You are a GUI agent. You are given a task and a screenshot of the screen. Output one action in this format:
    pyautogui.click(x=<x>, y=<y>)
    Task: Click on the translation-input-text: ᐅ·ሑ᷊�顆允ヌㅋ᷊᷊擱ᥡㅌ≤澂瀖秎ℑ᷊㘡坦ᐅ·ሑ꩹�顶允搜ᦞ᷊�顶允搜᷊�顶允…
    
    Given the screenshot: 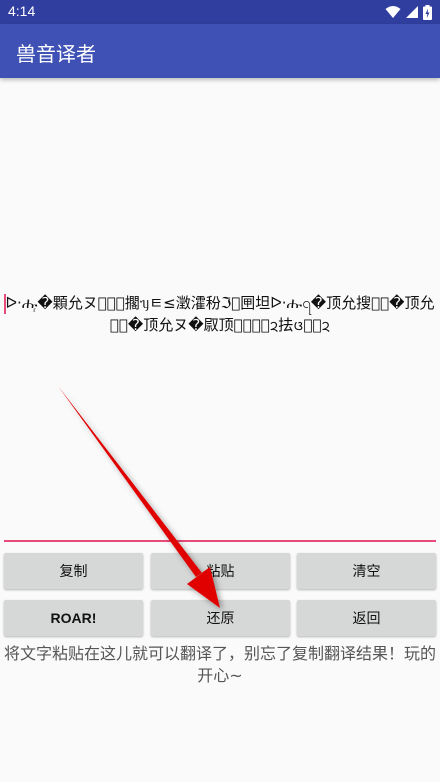 What is the action you would take?
    pyautogui.click(x=220, y=314)
    